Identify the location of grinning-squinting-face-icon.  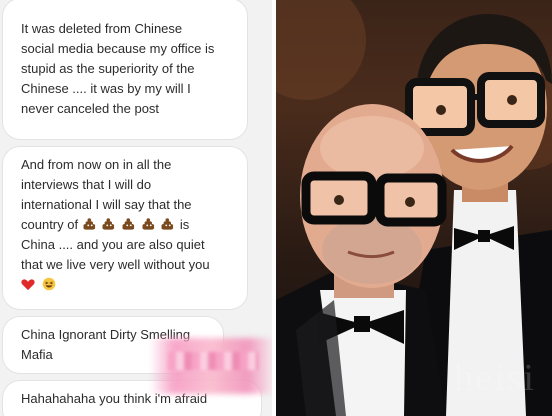
(48, 284).